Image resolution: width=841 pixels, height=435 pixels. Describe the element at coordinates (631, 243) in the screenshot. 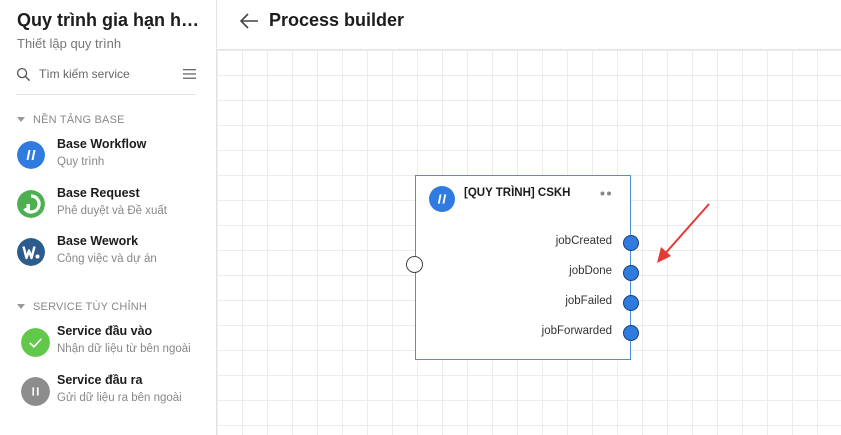

I see `output-port-jobcreated` at that location.